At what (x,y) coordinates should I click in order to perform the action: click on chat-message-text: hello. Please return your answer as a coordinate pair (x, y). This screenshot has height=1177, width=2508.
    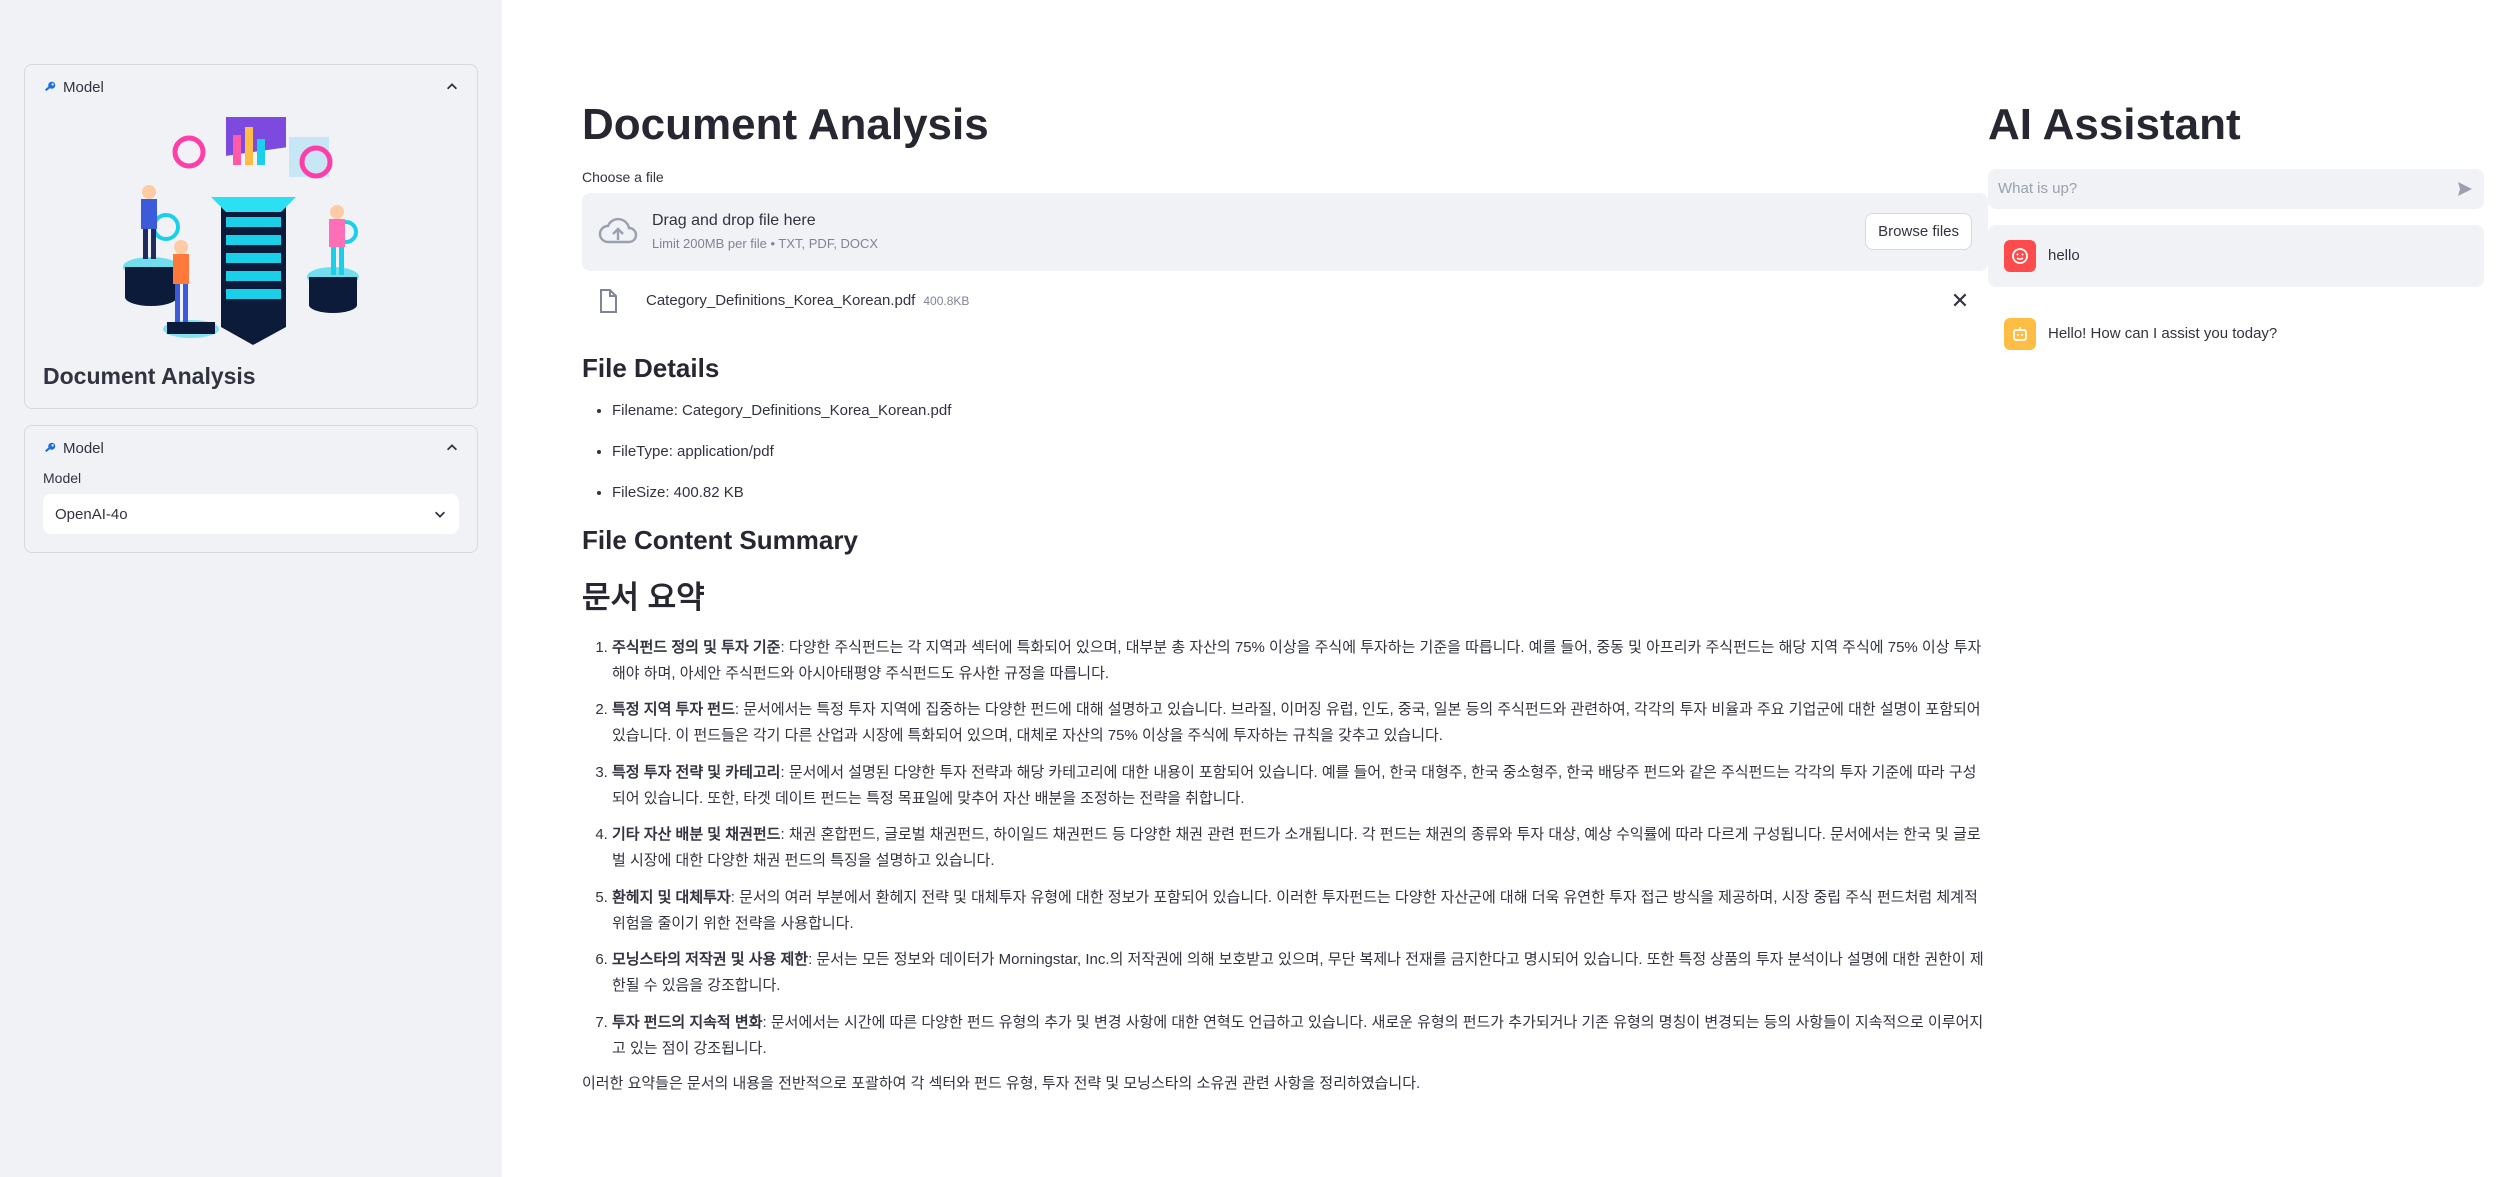
    Looking at the image, I should click on (2064, 256).